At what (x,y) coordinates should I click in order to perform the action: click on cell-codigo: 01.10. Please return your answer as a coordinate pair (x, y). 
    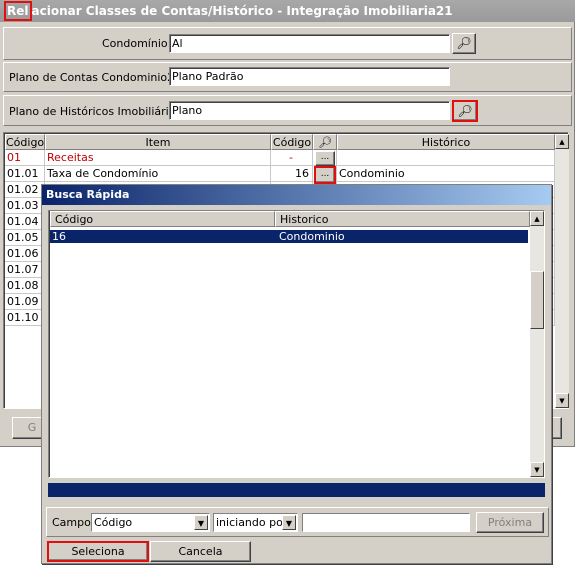
    Looking at the image, I should click on (25, 318).